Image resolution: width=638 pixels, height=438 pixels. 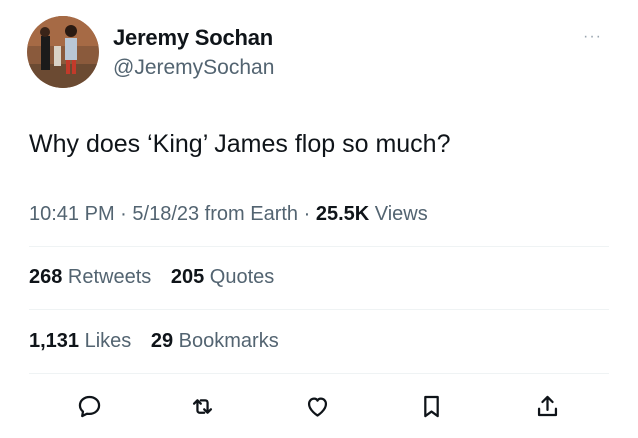 What do you see at coordinates (226, 341) in the screenshot?
I see `bookmarks-label: Bookmarks` at bounding box center [226, 341].